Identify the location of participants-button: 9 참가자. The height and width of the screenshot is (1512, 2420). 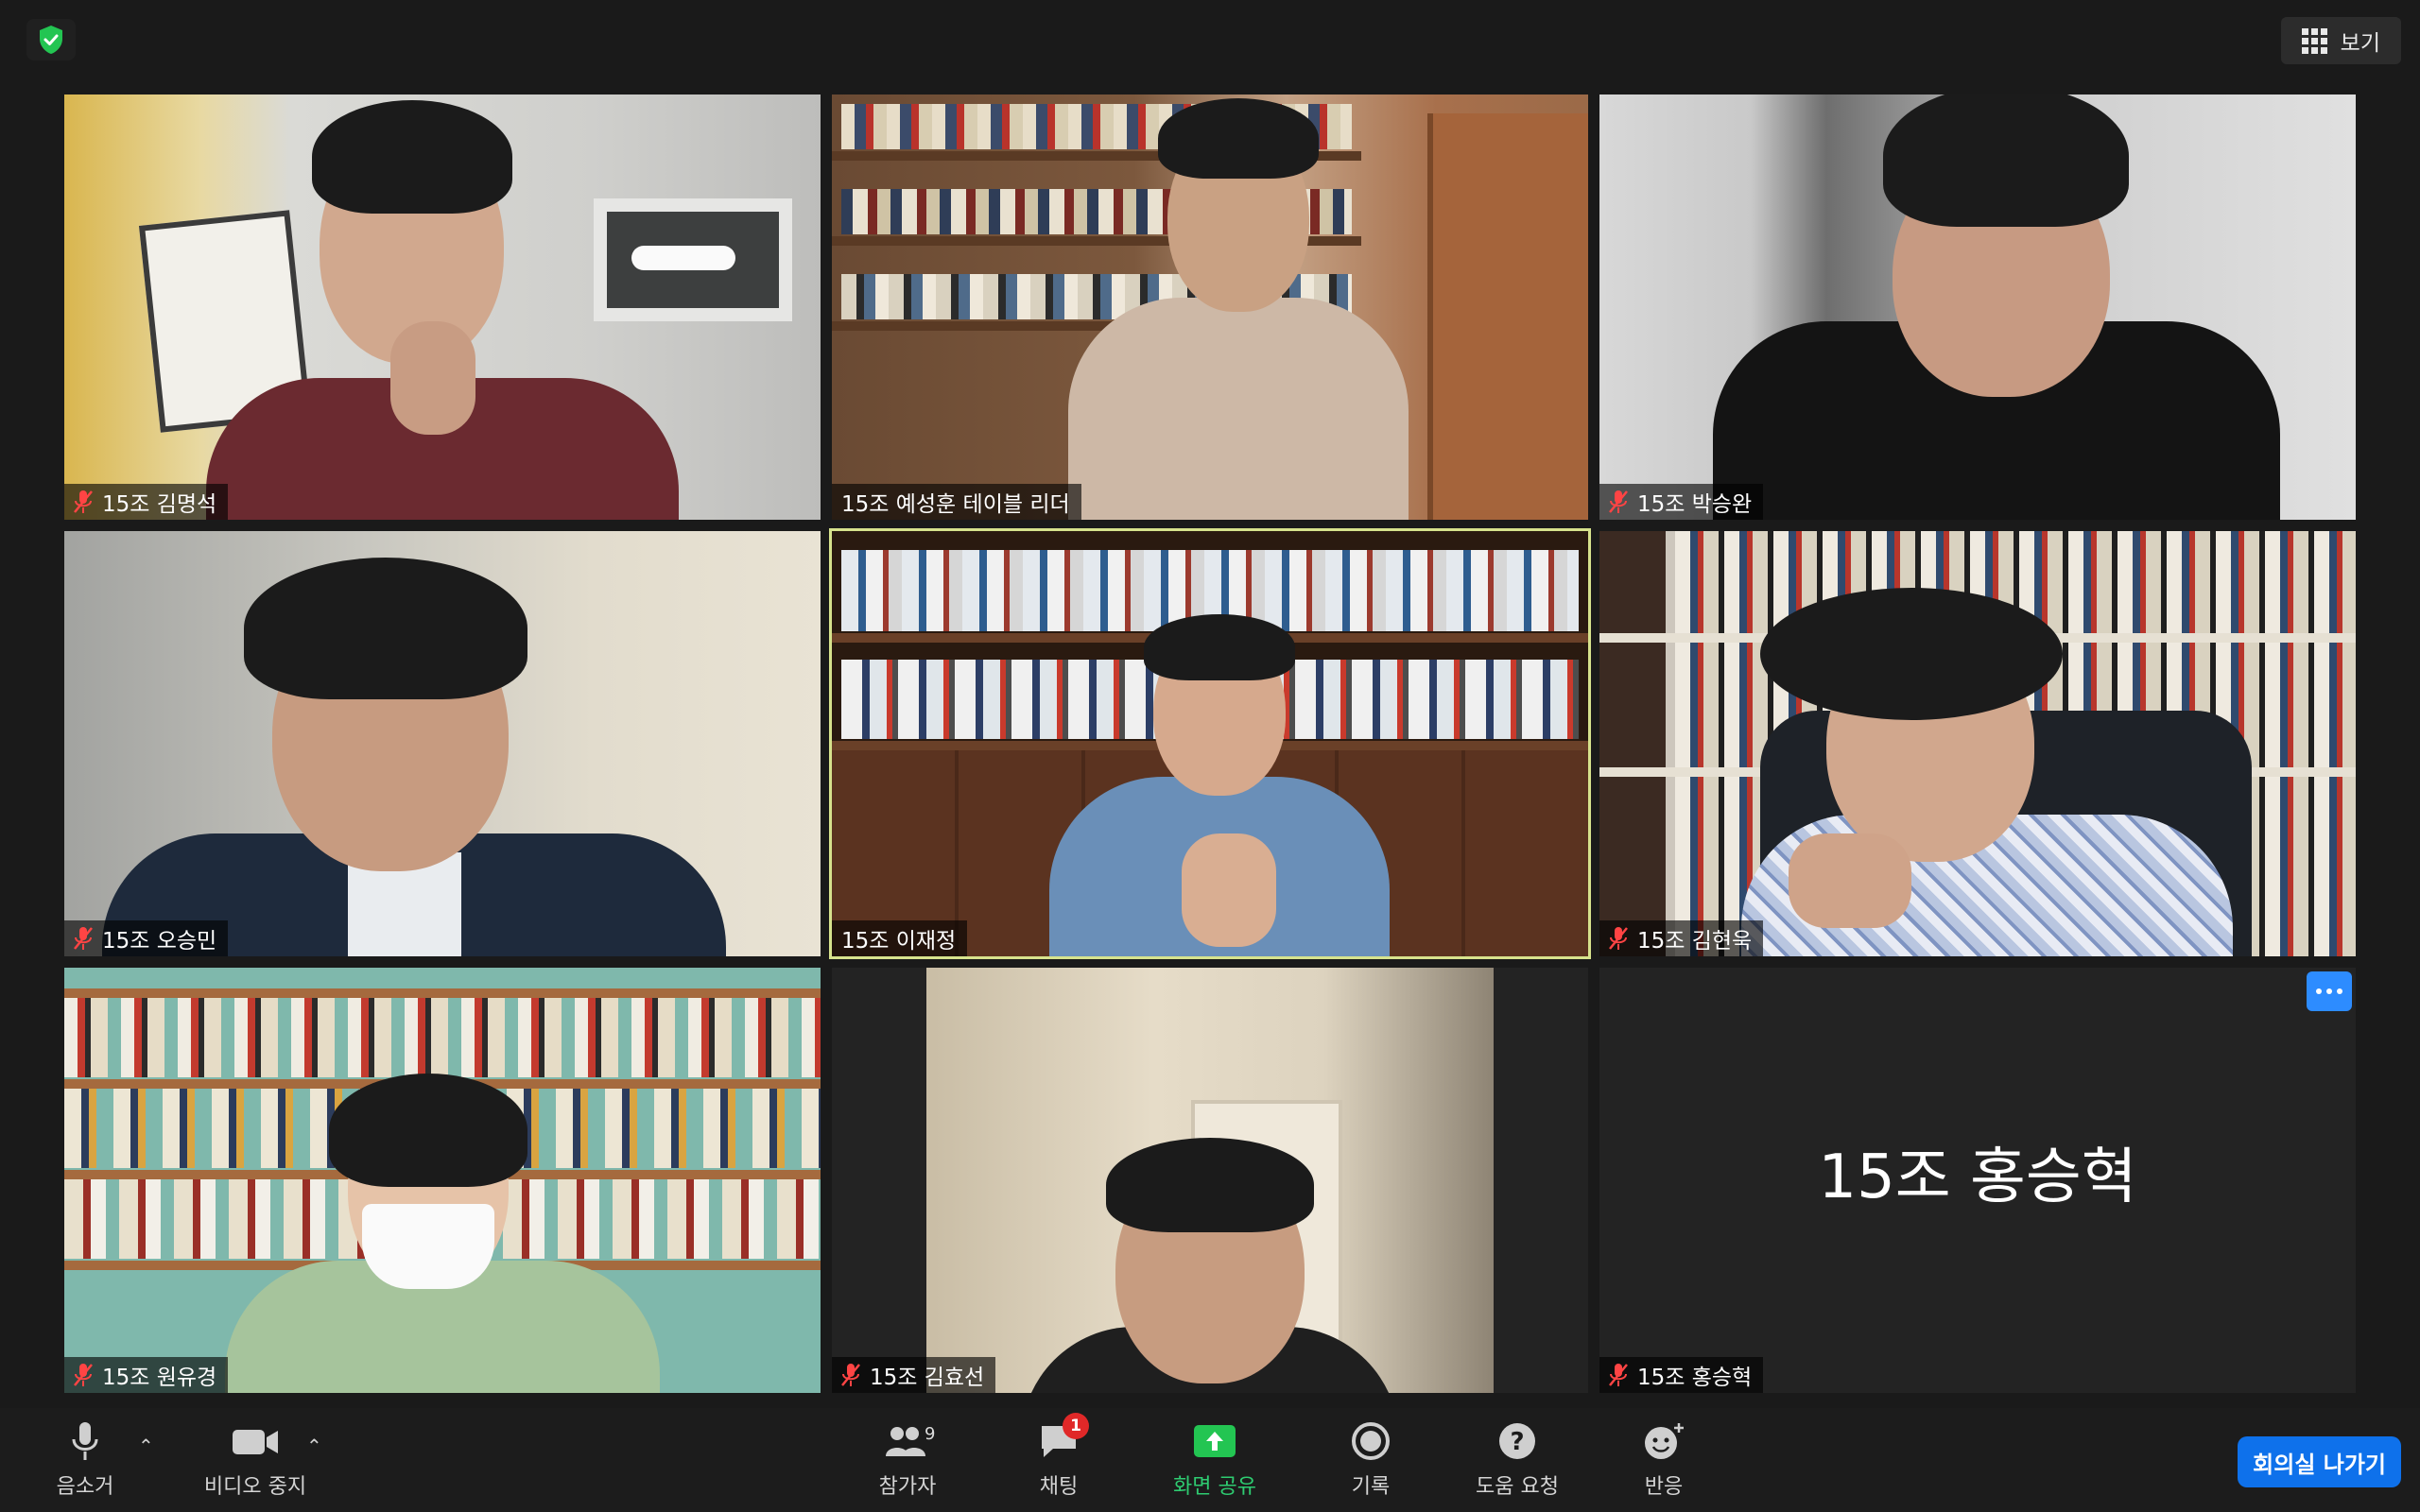
(907, 1462).